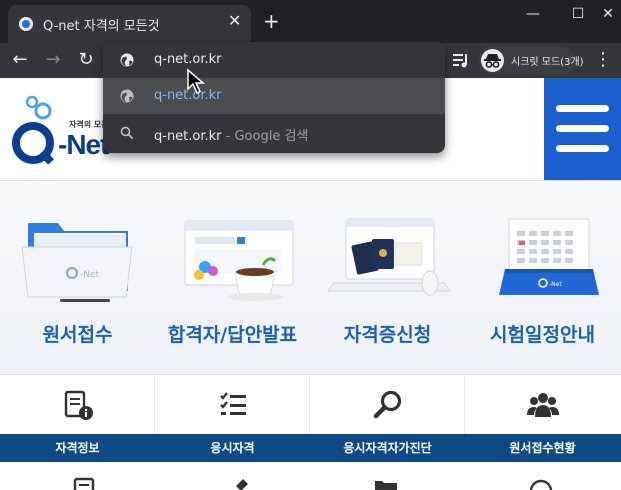 The image size is (621, 490). What do you see at coordinates (265, 136) in the screenshot?
I see `omnibox-search-hint: - Google 검색` at bounding box center [265, 136].